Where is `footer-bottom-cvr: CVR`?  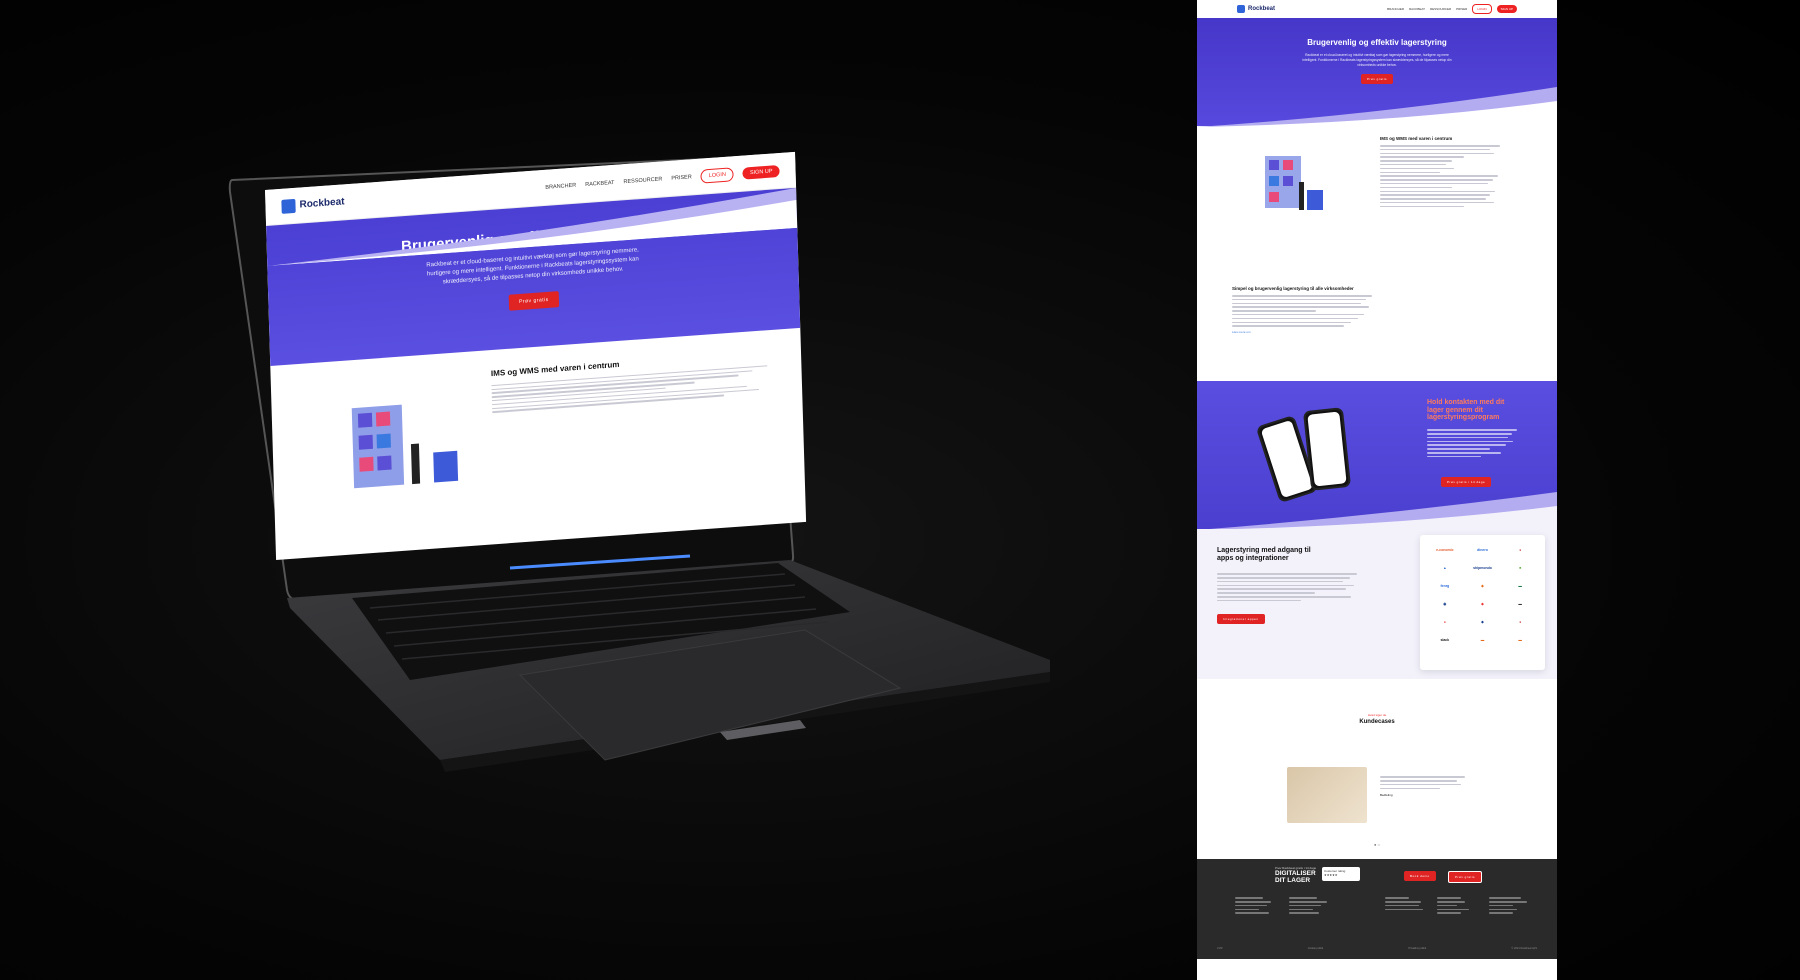 footer-bottom-cvr: CVR is located at coordinates (1219, 948).